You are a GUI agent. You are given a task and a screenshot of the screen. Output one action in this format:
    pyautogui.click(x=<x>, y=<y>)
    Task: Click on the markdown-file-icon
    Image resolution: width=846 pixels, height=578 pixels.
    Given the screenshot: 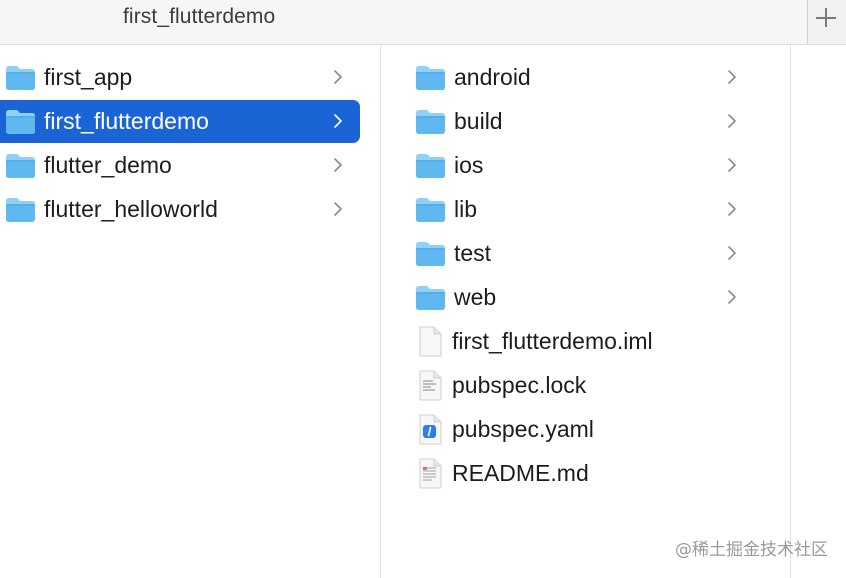 What is the action you would take?
    pyautogui.click(x=430, y=473)
    